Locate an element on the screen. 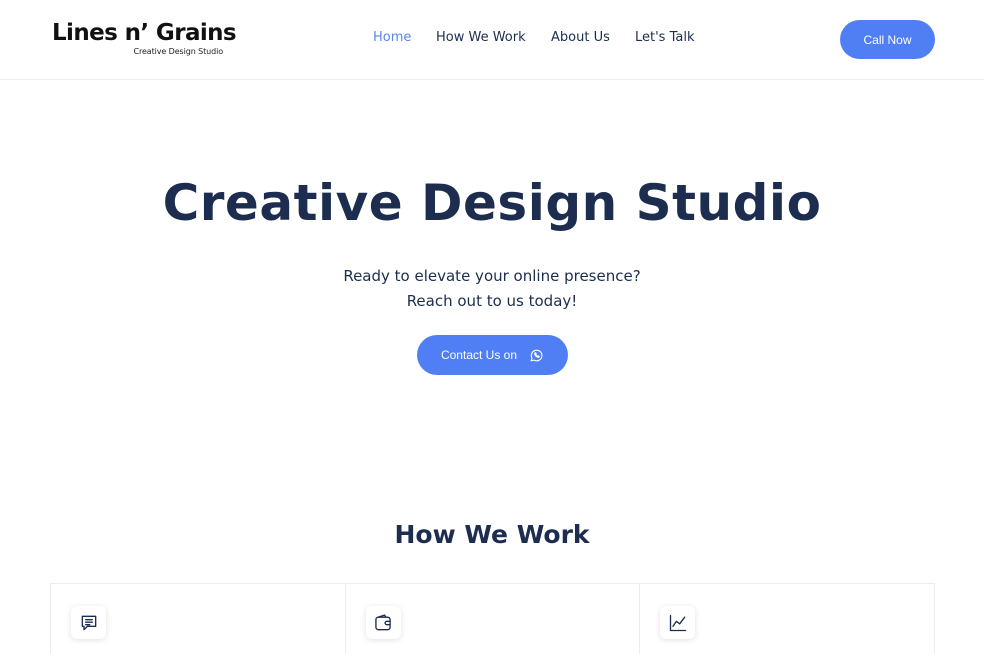  nav-item-how-we-work: How We Work is located at coordinates (481, 37).